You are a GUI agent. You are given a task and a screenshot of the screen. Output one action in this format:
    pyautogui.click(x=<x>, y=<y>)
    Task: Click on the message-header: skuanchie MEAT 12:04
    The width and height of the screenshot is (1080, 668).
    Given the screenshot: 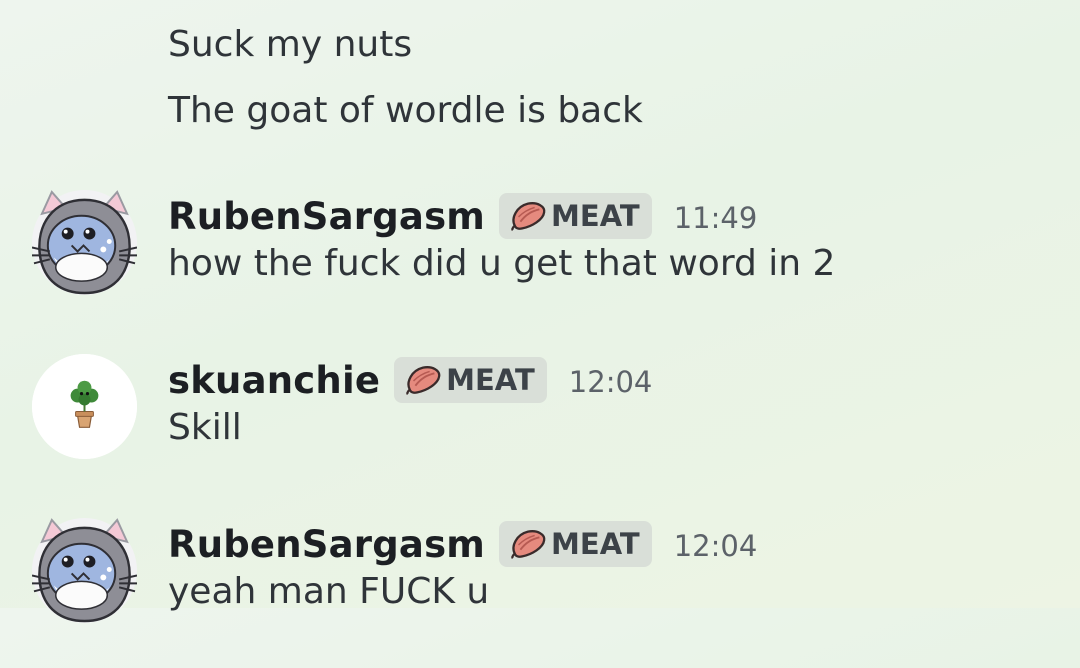 What is the action you would take?
    pyautogui.click(x=410, y=380)
    